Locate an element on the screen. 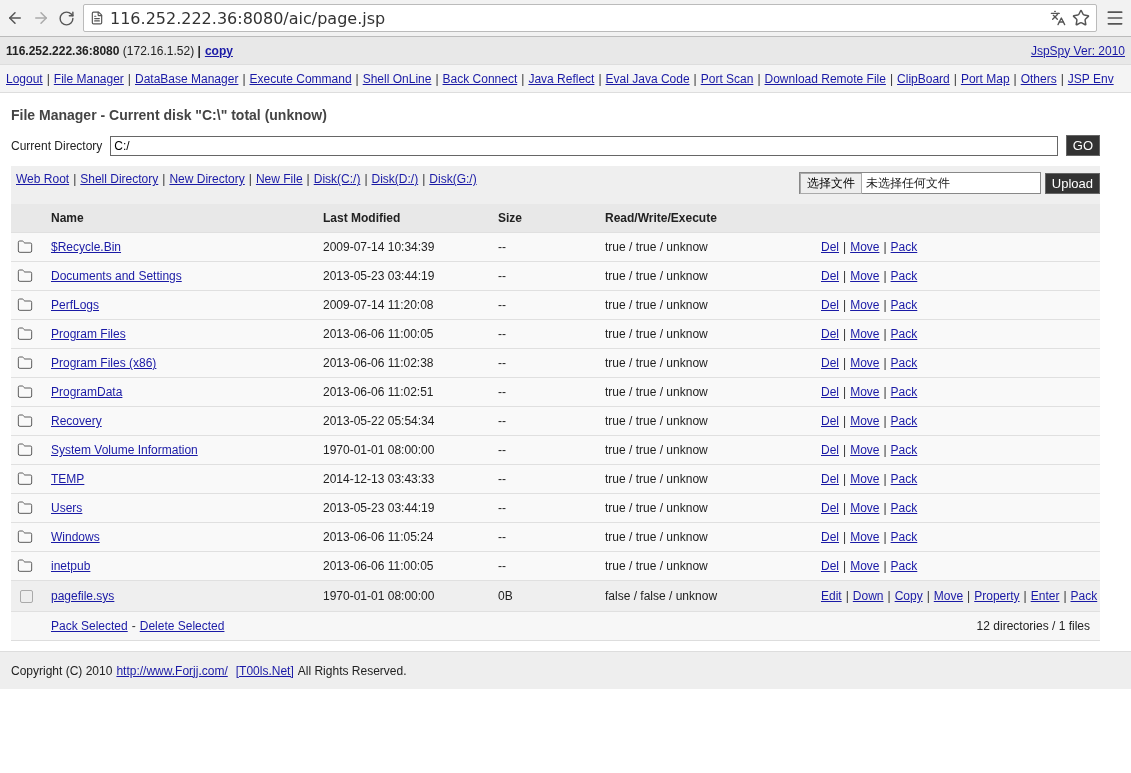 The image size is (1131, 773). nav-link: JSP Env is located at coordinates (1090, 78).